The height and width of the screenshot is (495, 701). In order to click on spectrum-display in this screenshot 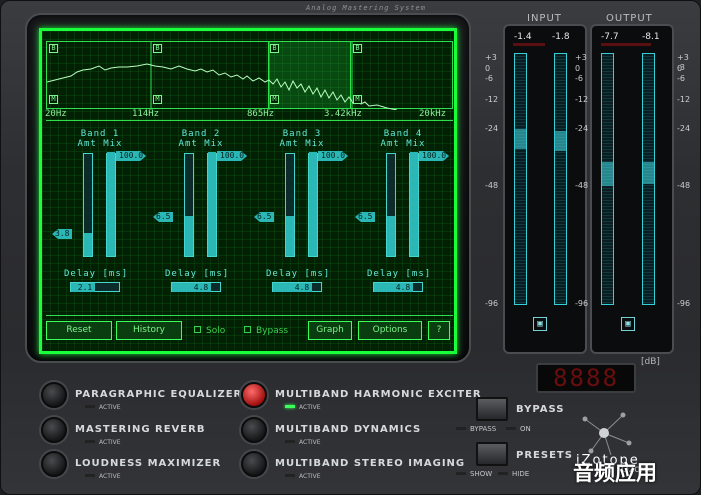, I will do `click(249, 75)`.